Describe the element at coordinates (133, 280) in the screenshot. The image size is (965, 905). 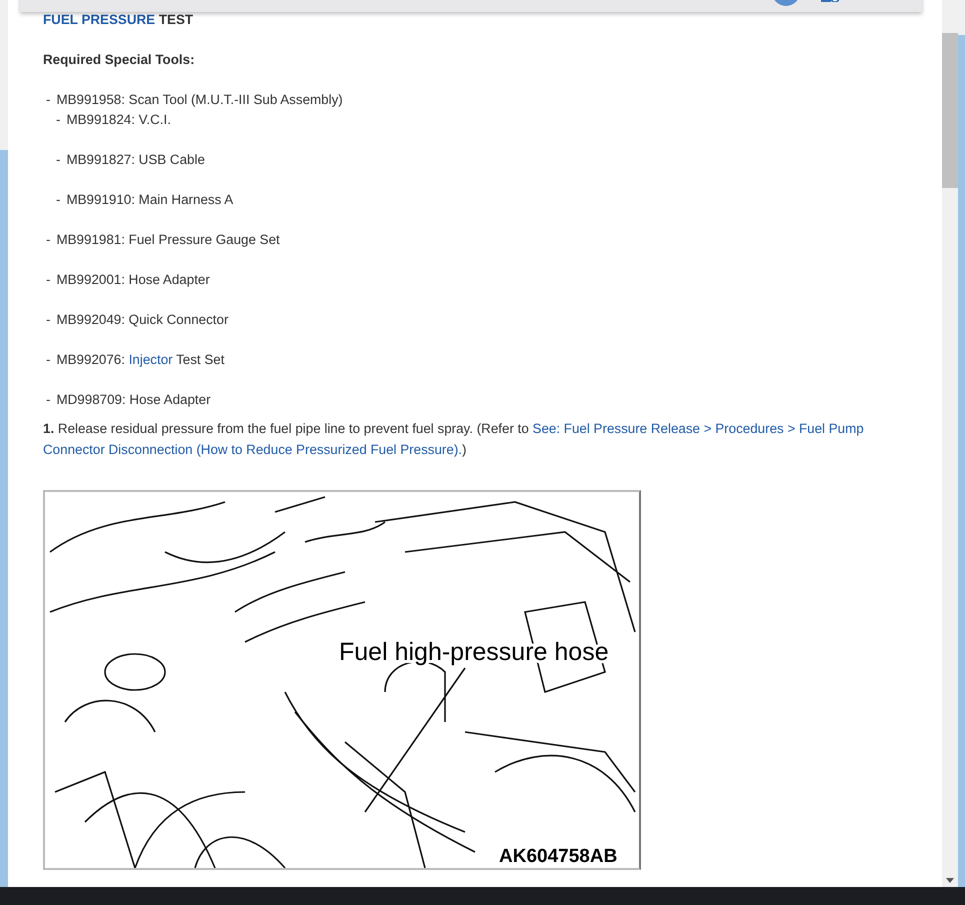
I see `tool-item: MB992001: Hose Adapter` at that location.